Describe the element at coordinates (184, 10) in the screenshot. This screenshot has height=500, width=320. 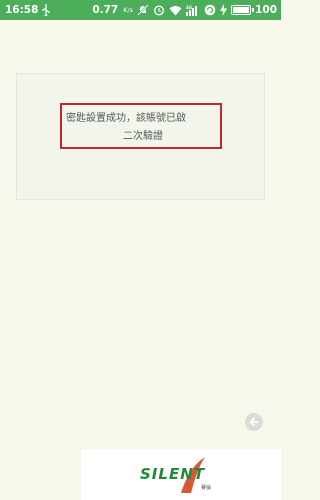
I see `status-bar-right: 0.77 K/s 4G 100` at that location.